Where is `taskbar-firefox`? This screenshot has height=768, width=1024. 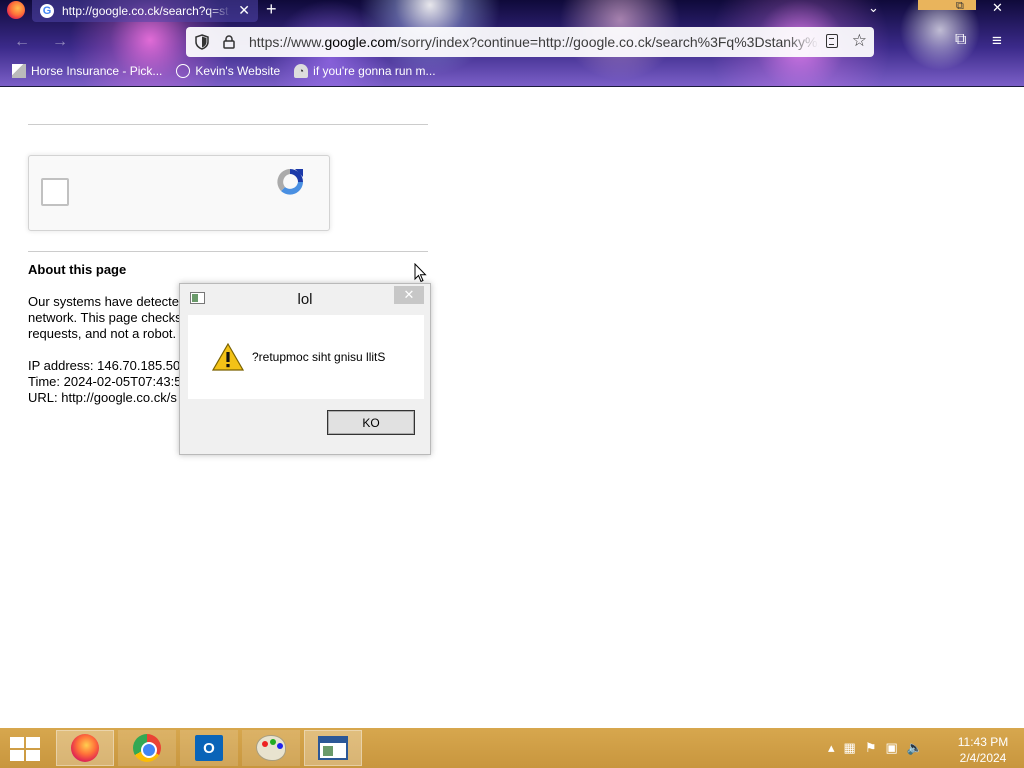 taskbar-firefox is located at coordinates (85, 748).